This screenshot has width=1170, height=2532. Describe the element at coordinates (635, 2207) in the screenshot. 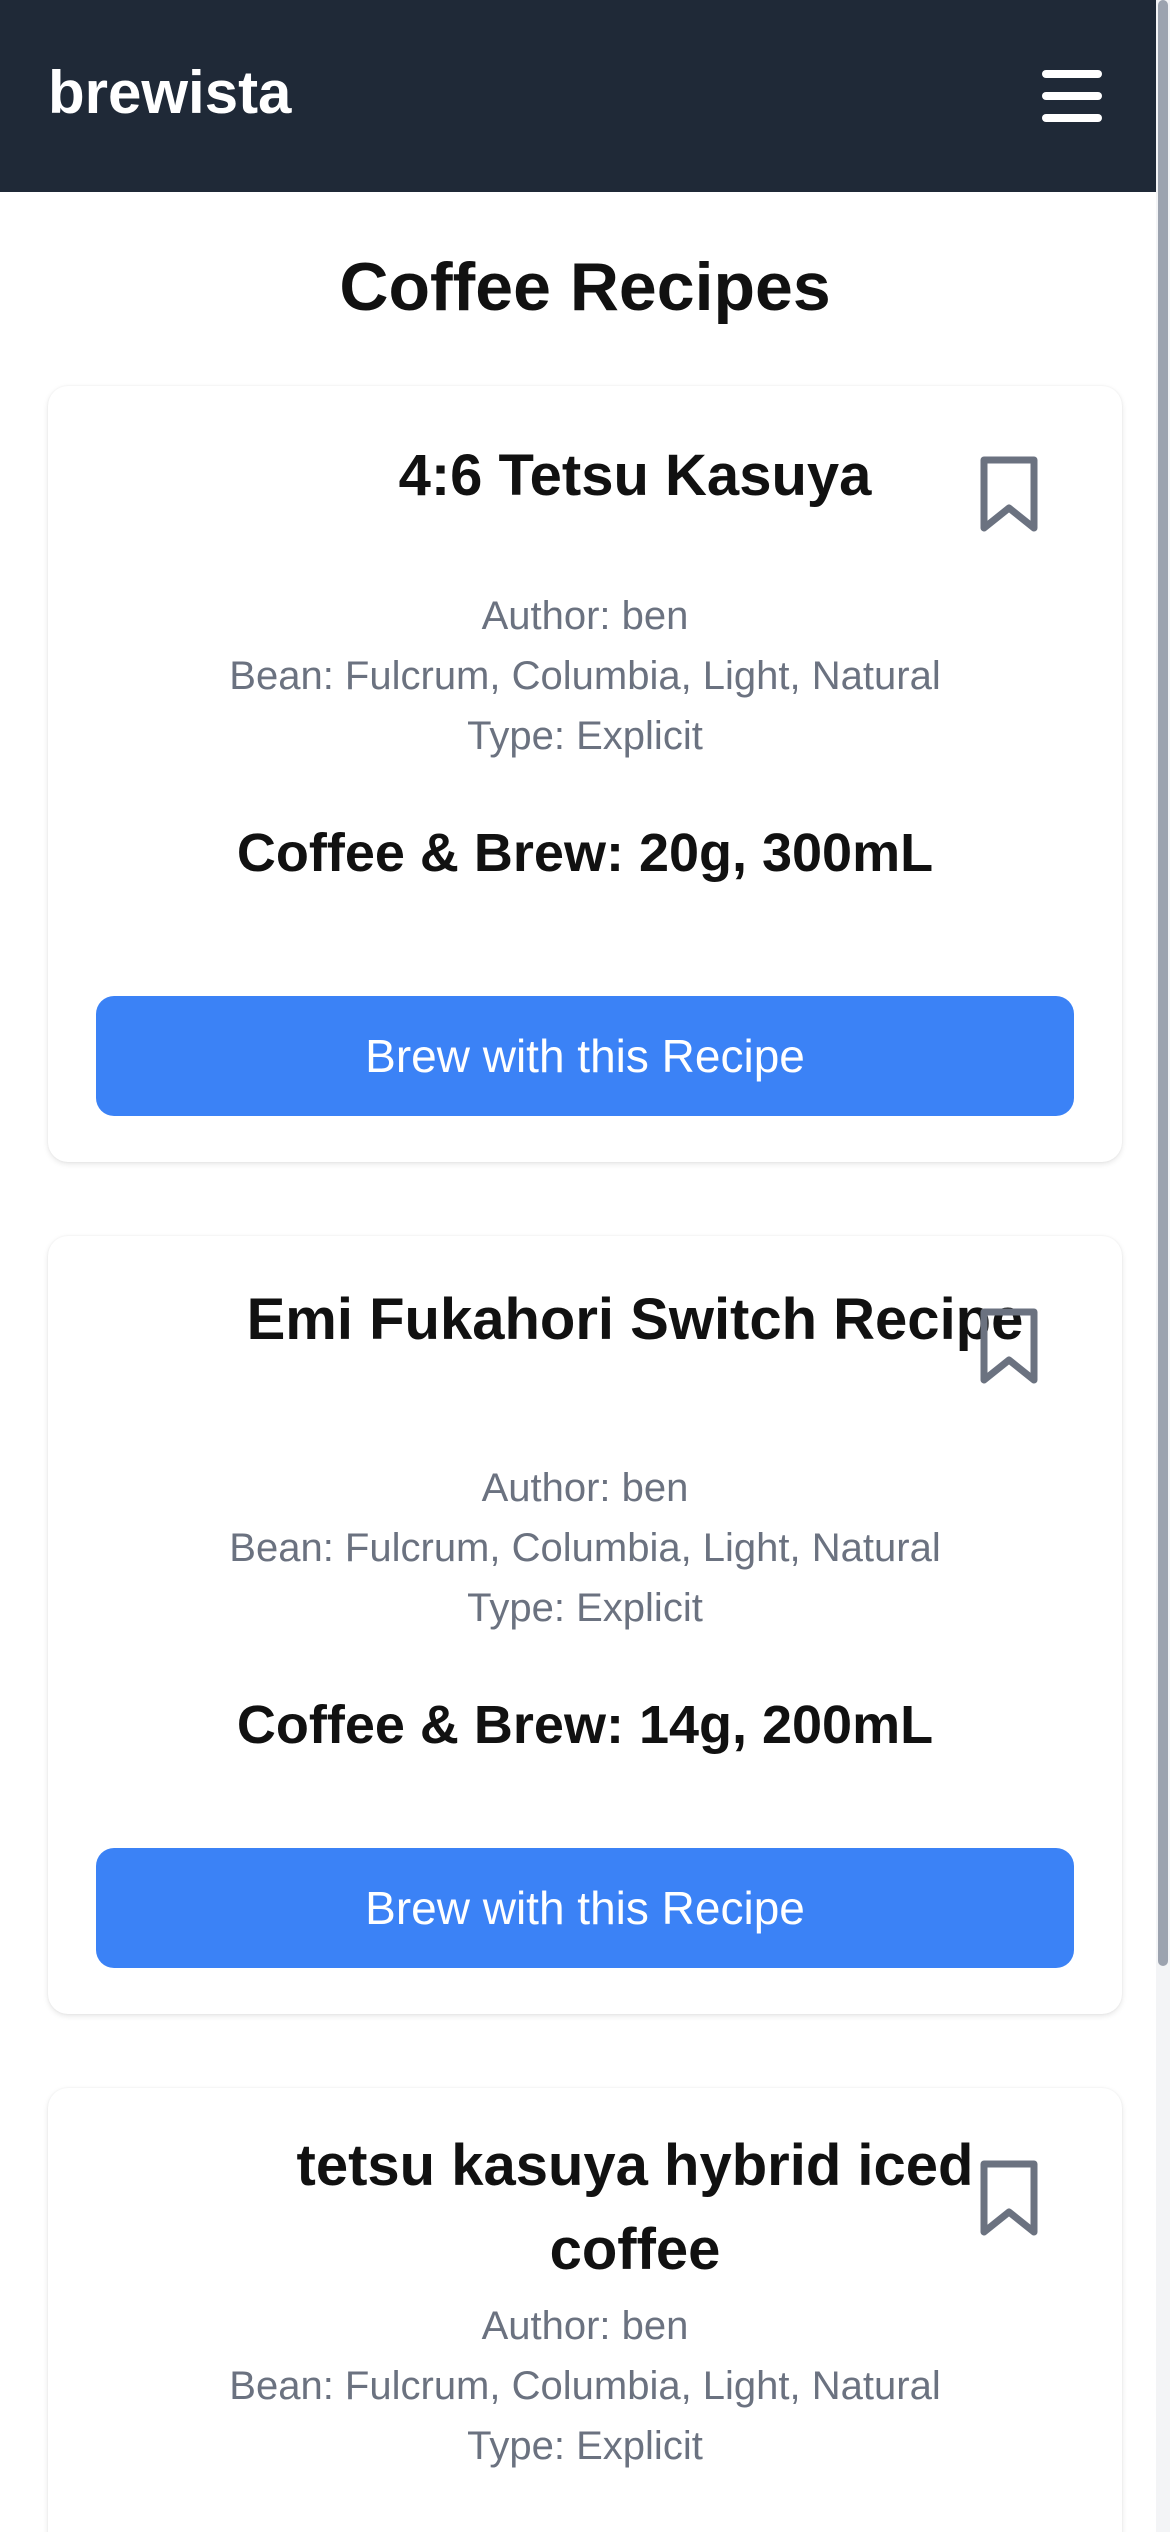

I see `recipe-title: tetsu kasuya hybrid iced coffee` at that location.